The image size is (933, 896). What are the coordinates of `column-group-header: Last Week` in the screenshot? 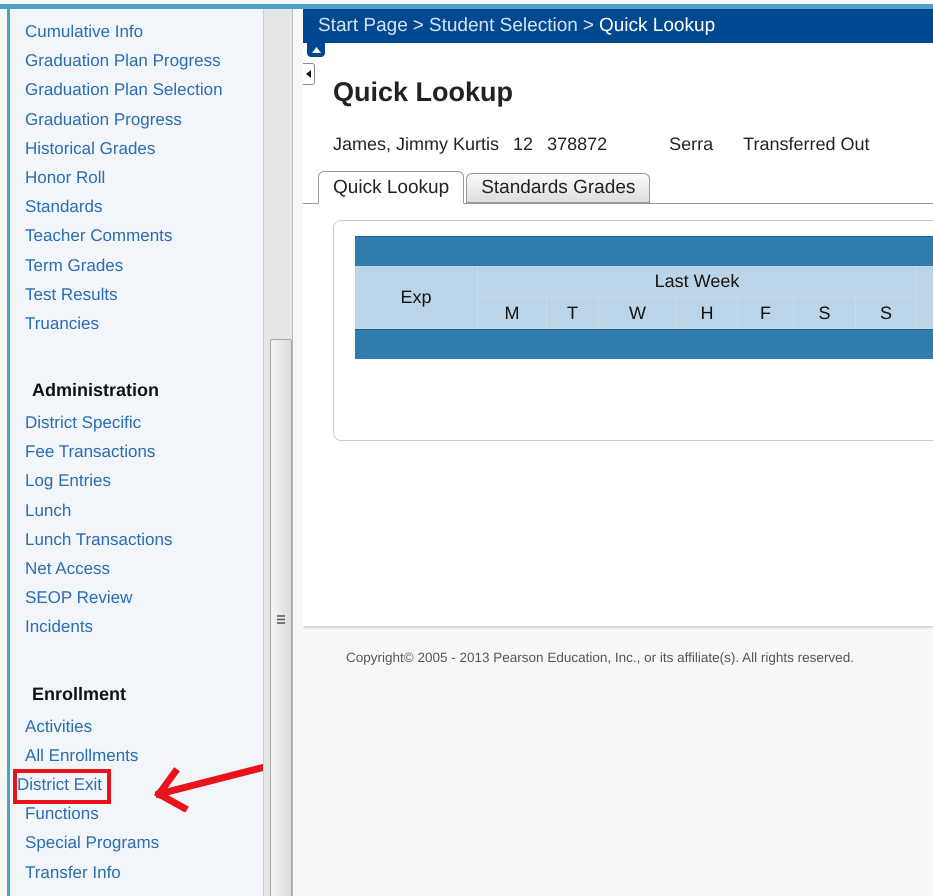 It's located at (697, 282).